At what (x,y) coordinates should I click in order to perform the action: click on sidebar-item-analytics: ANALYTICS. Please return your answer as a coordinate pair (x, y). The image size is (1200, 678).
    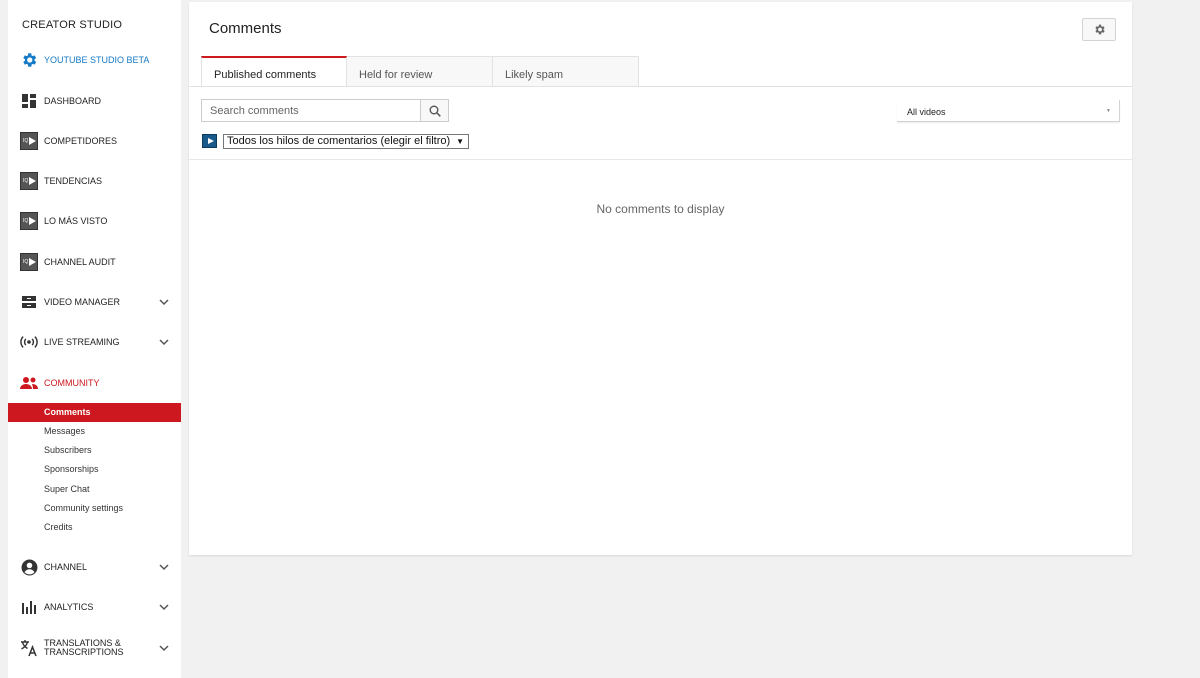
    Looking at the image, I should click on (94, 607).